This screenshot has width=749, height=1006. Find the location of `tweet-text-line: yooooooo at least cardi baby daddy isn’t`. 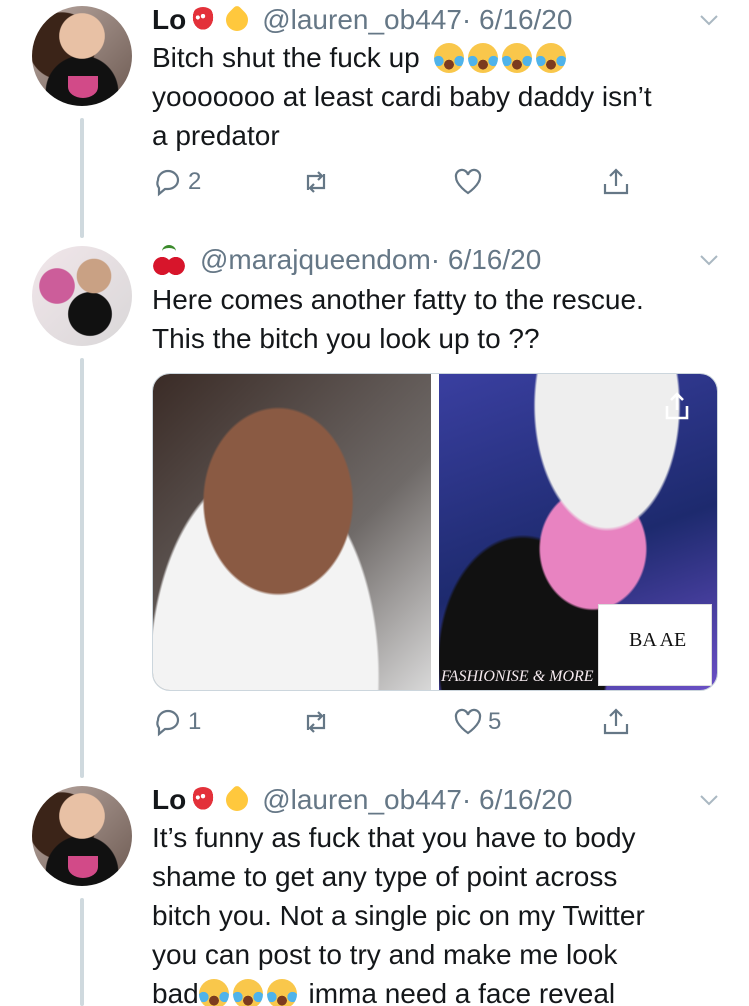

tweet-text-line: yooooooo at least cardi baby daddy isn’t is located at coordinates (402, 96).